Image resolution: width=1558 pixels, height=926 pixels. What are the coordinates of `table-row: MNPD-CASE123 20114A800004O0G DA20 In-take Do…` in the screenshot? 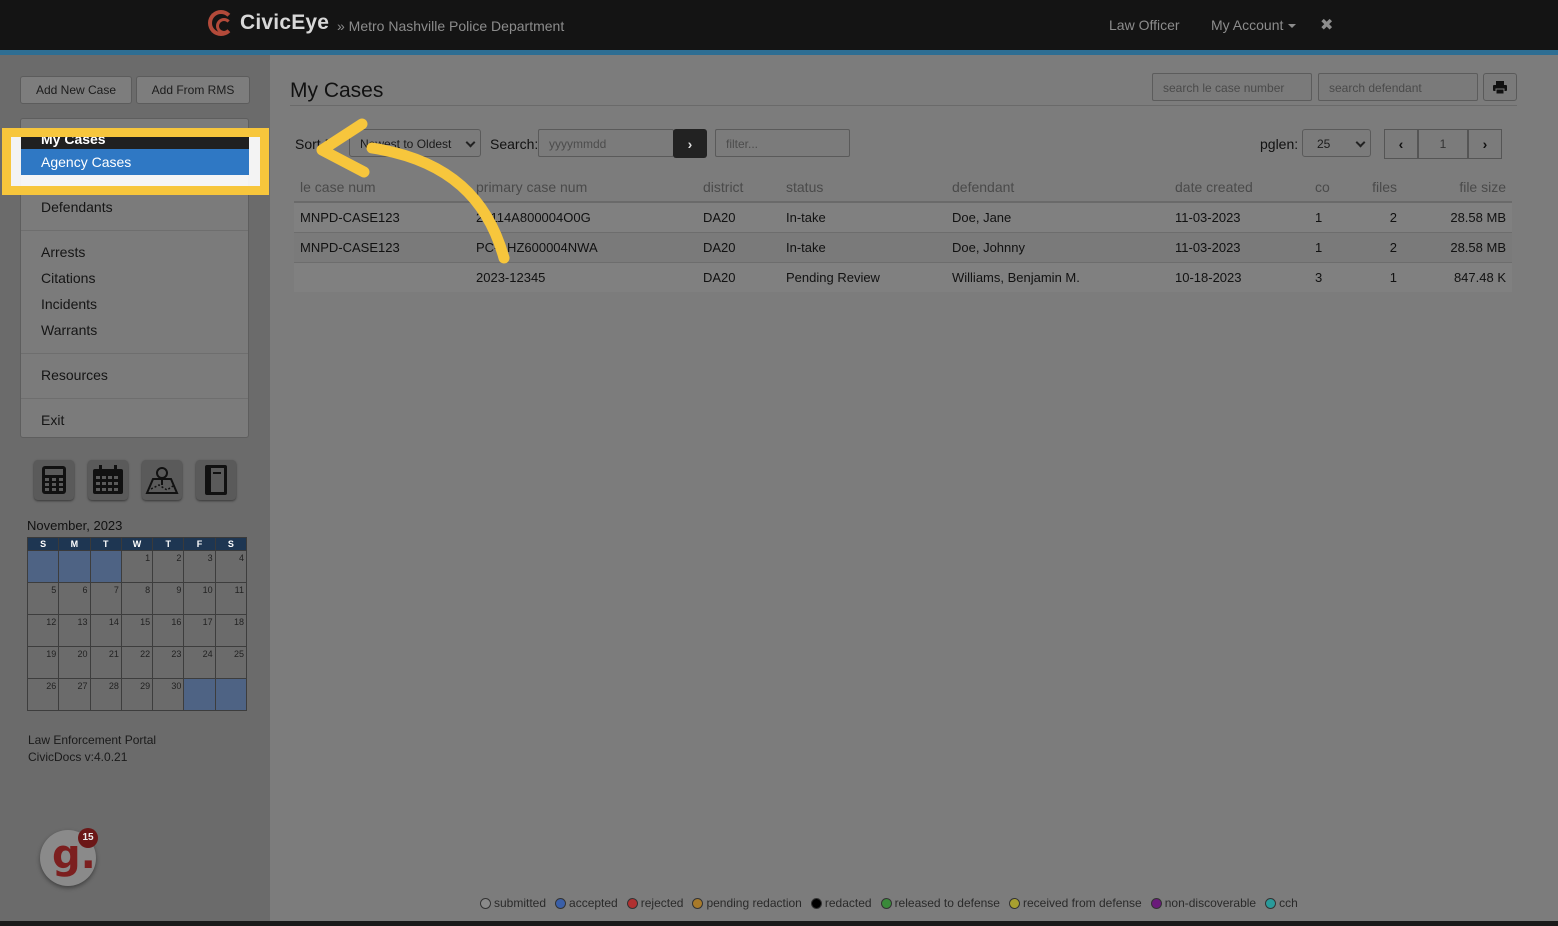 It's located at (903, 216).